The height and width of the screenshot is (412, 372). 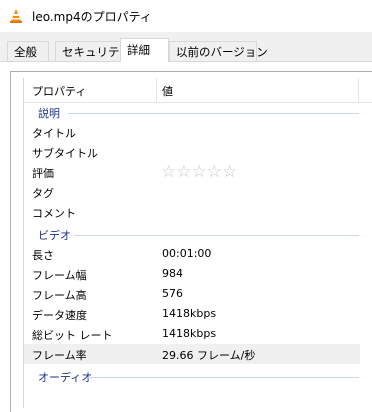 What do you see at coordinates (192, 274) in the screenshot?
I see `property-row-frame-width: フレーム幅 984` at bounding box center [192, 274].